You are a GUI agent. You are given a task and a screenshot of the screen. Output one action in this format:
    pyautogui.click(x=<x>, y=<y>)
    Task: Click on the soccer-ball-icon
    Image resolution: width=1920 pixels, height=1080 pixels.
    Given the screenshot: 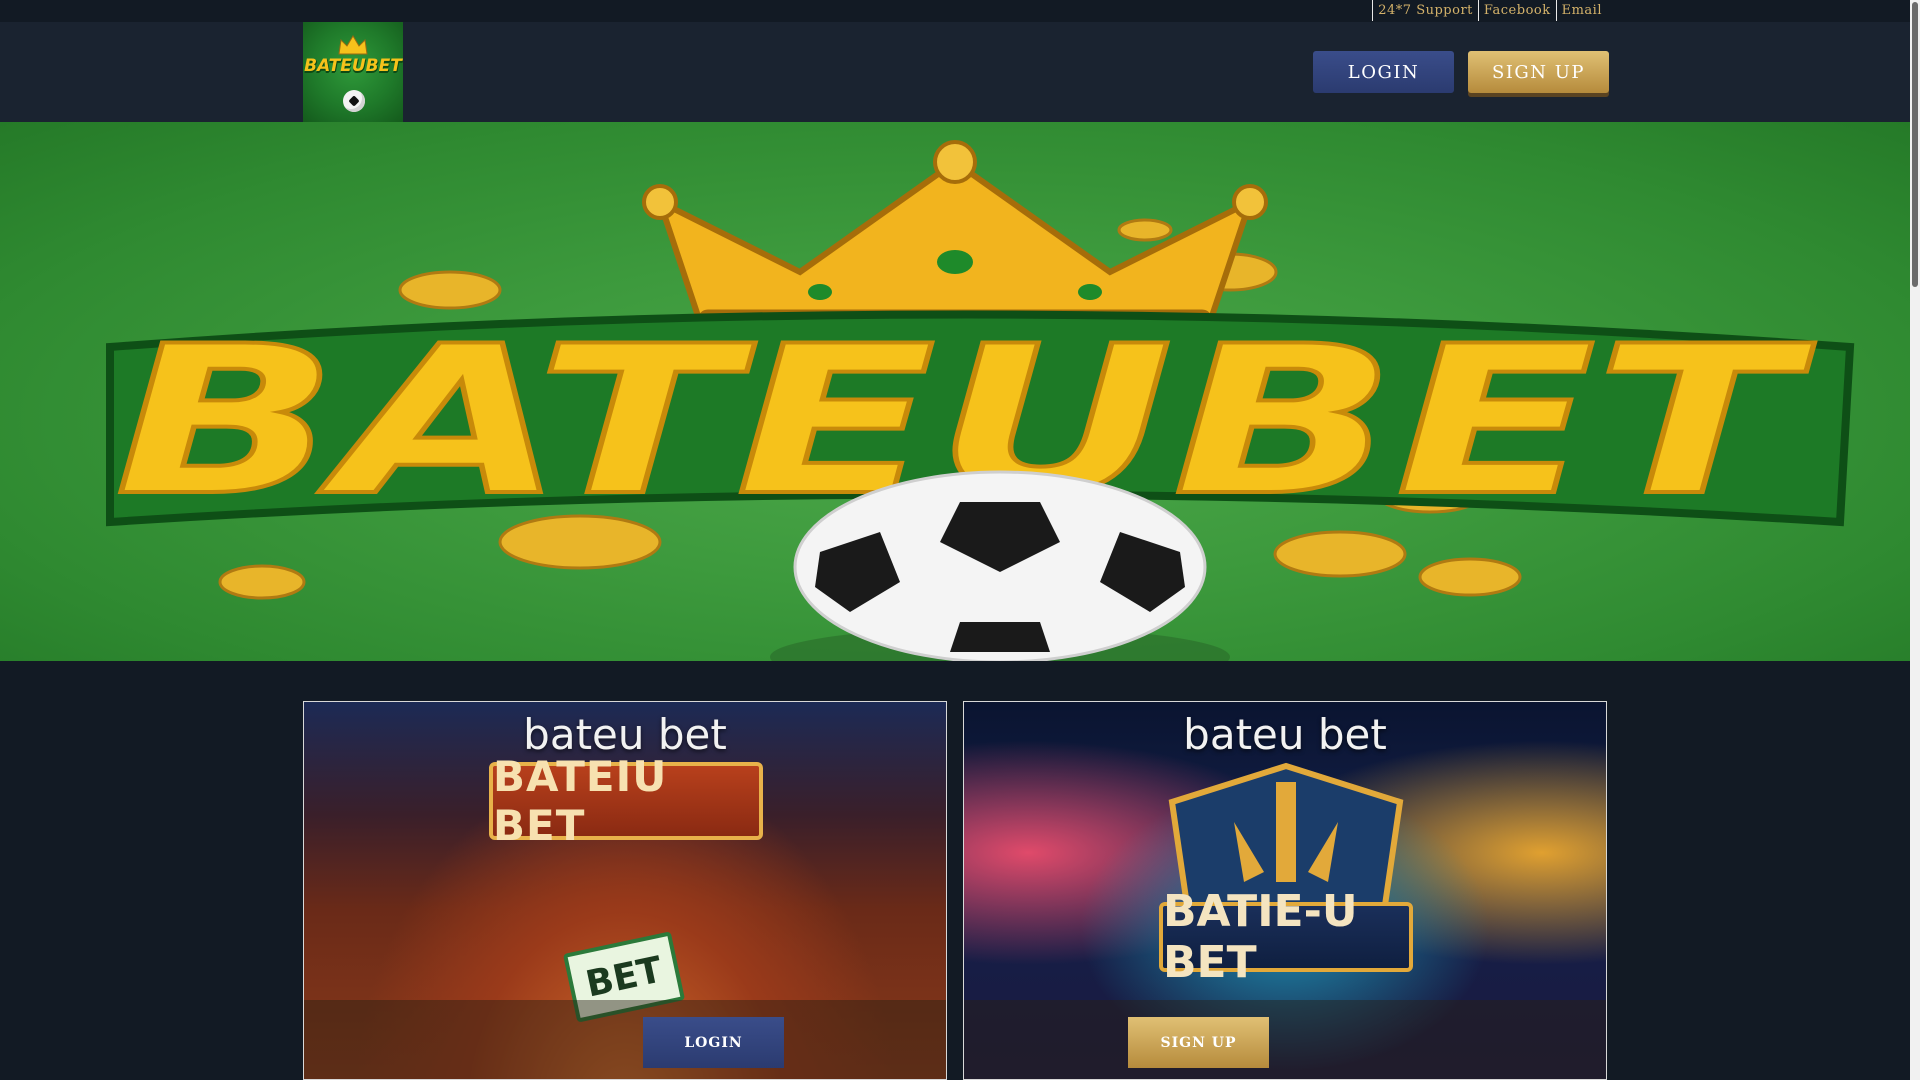 What is the action you would take?
    pyautogui.click(x=354, y=101)
    